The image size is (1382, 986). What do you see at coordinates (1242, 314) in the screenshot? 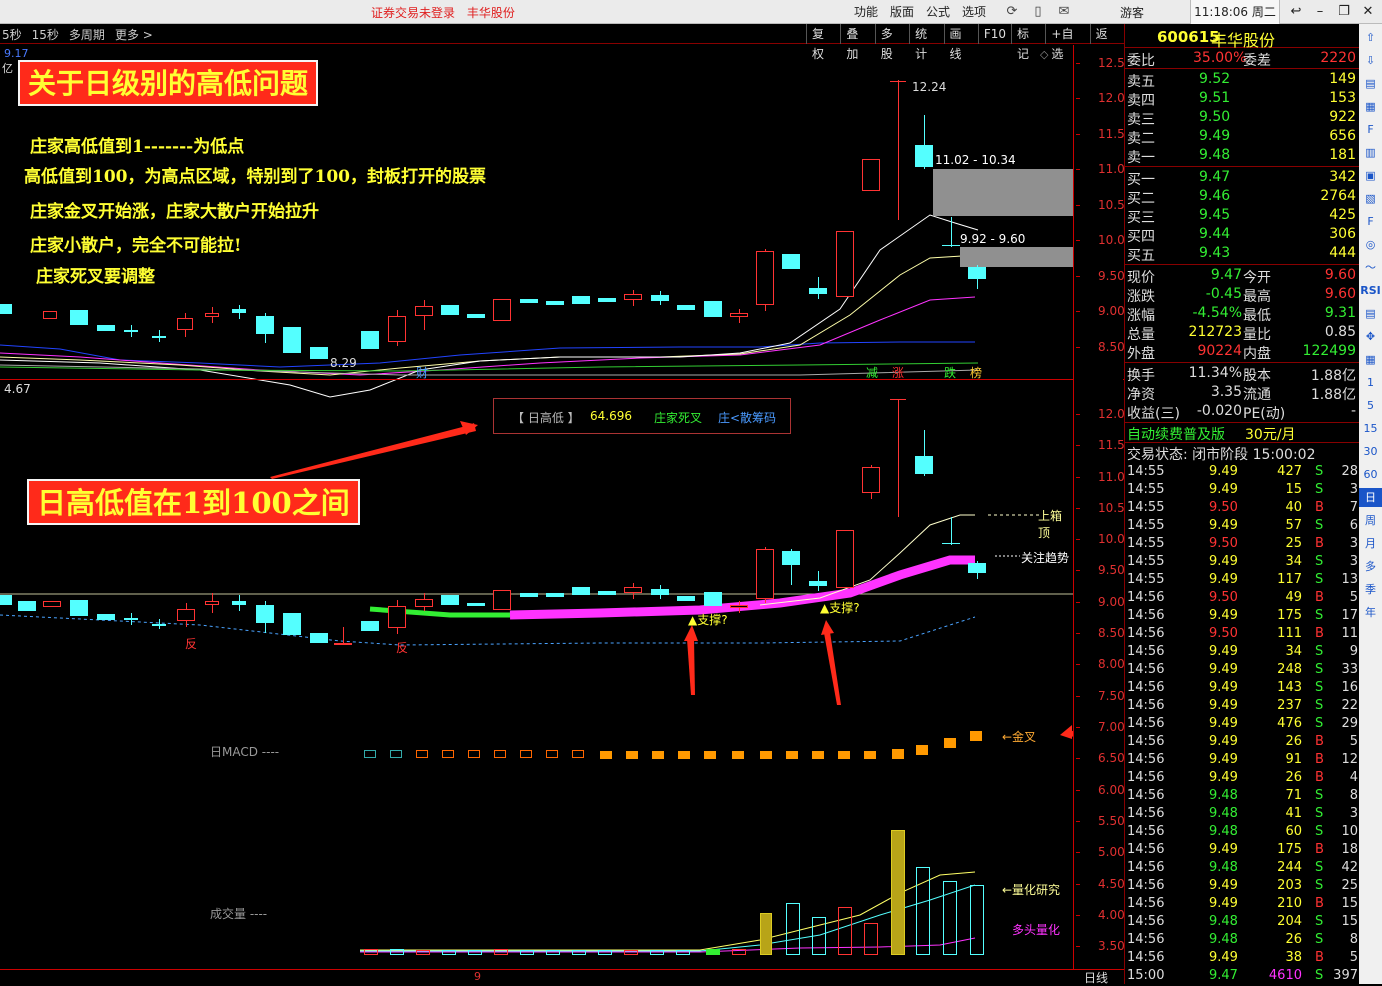
I see `stat-row: 涨幅 -4.54% 最低 9.31` at bounding box center [1242, 314].